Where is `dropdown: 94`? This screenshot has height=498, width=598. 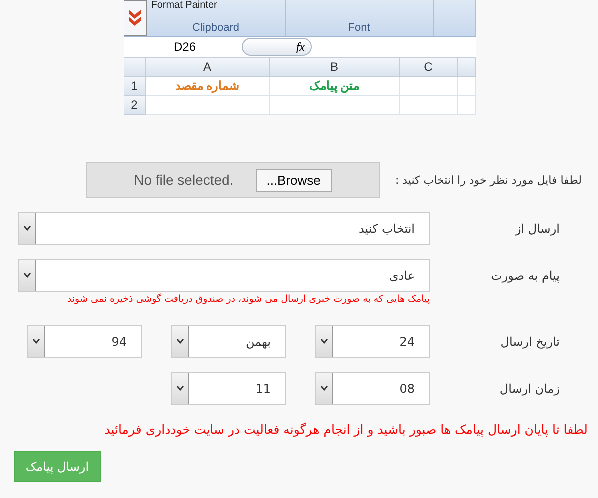
dropdown: 94 is located at coordinates (84, 341).